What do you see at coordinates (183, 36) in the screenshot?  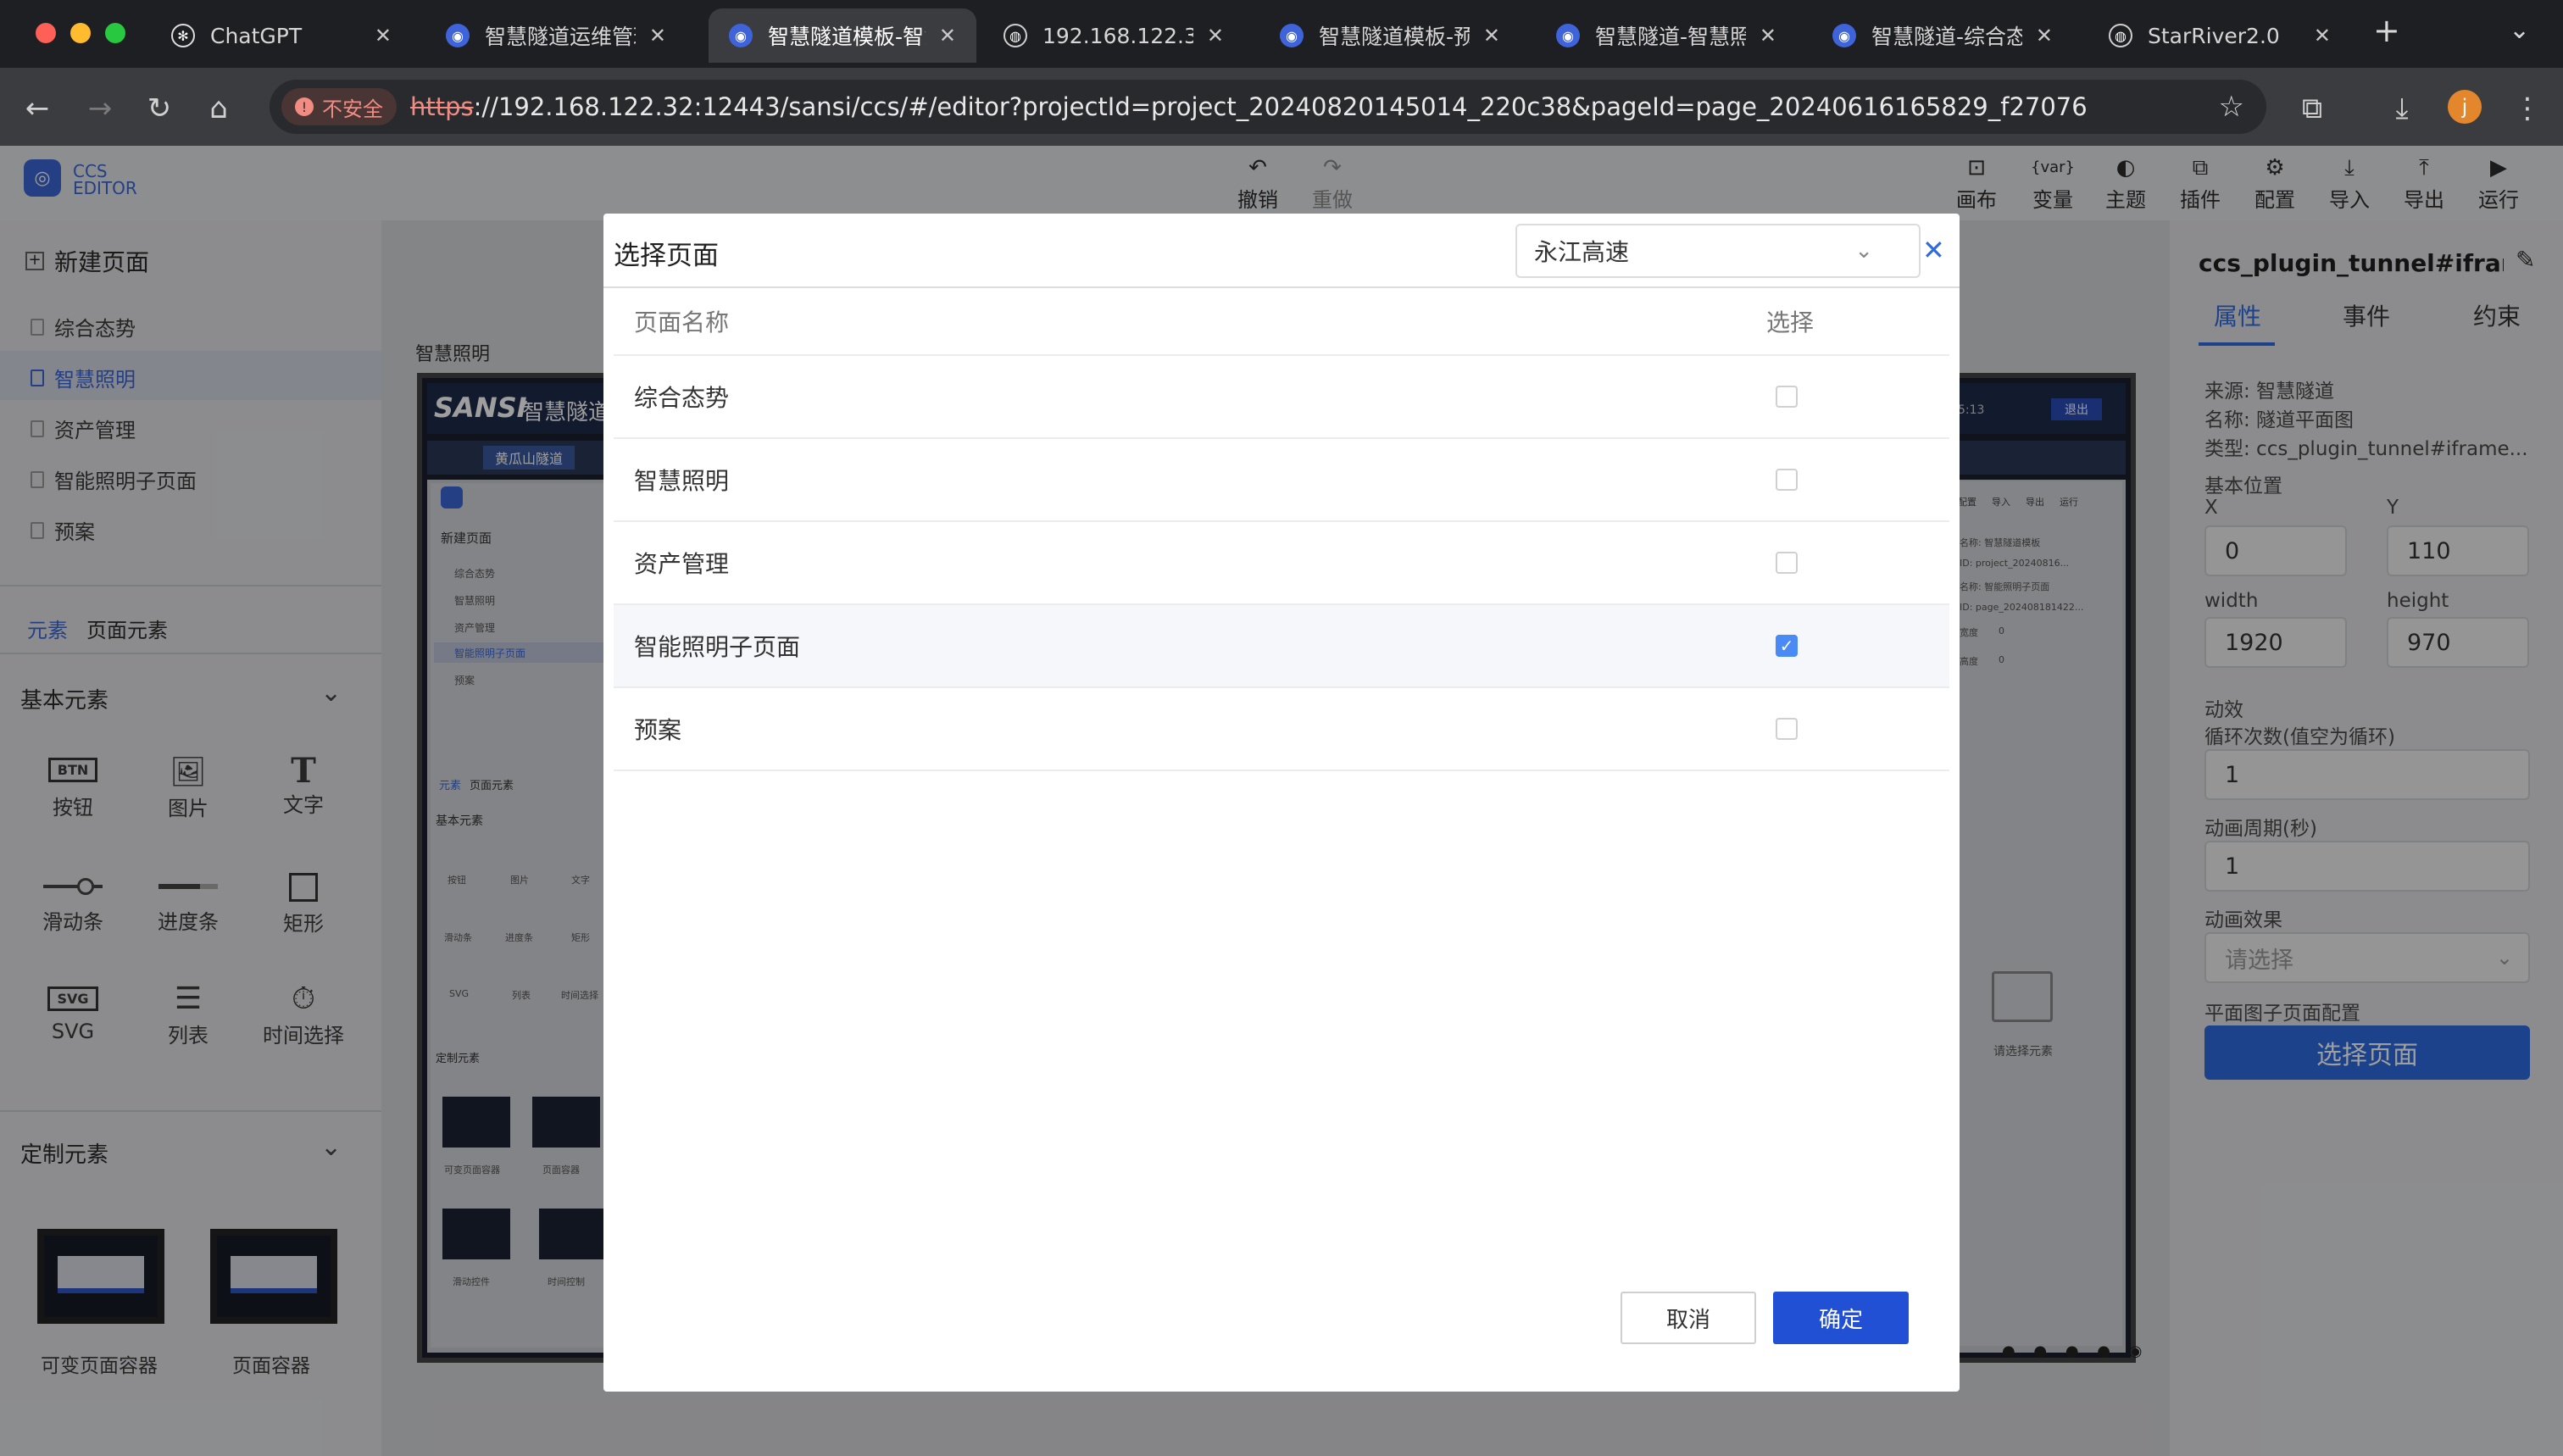 I see `openai-icon: ✻` at bounding box center [183, 36].